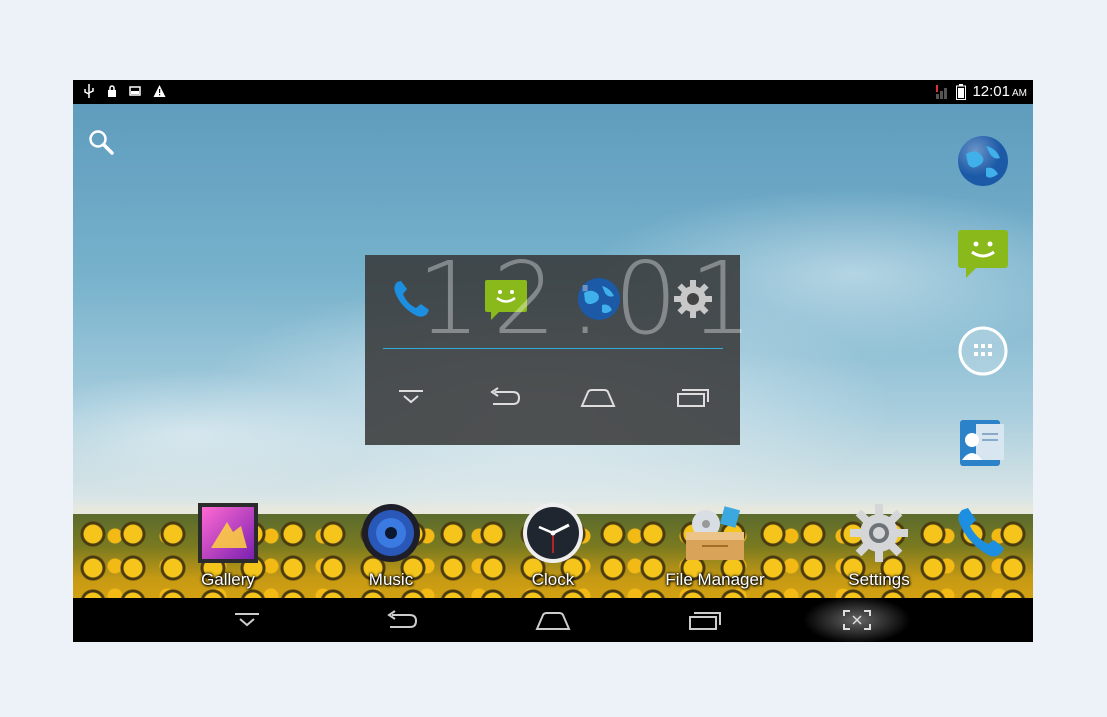  I want to click on quick-launch-panel, so click(552, 350).